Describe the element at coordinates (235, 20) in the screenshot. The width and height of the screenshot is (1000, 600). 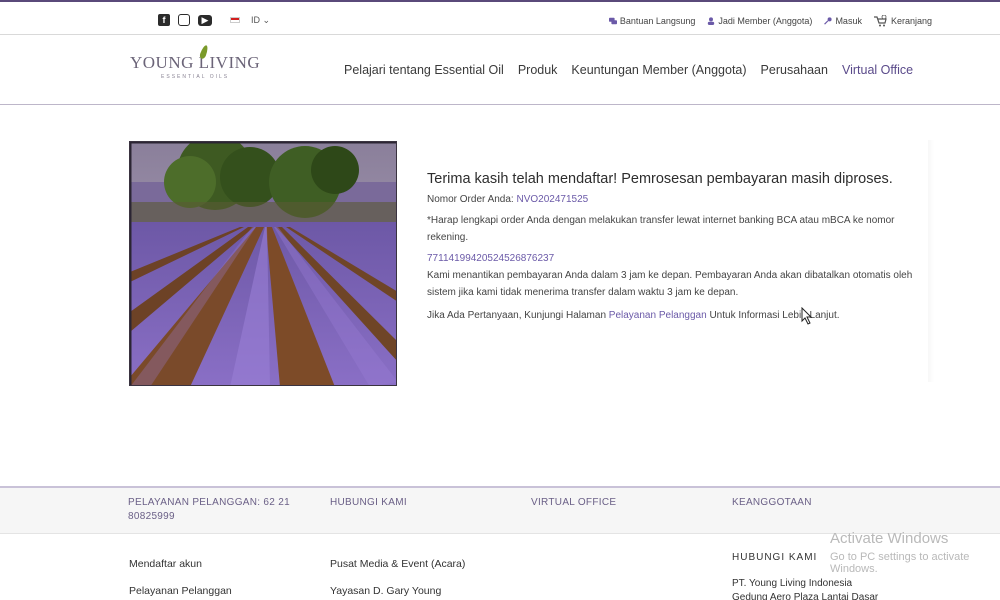
I see `indonesia-flag-icon` at that location.